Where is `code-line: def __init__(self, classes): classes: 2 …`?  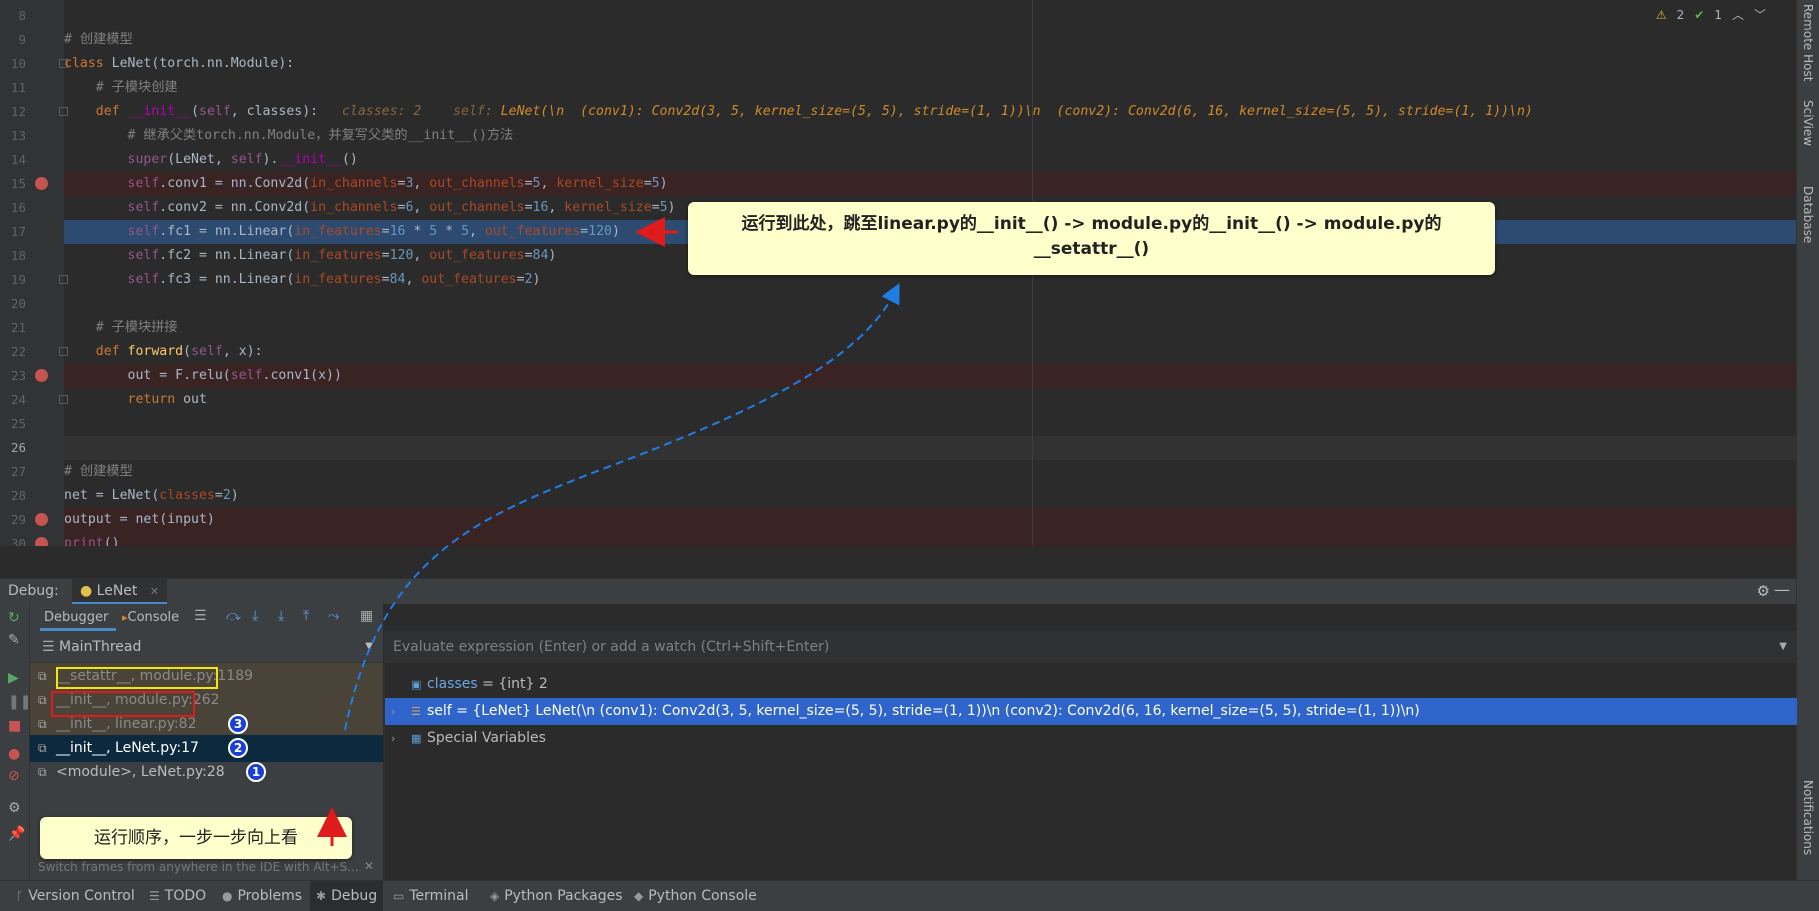 code-line: def __init__(self, classes): classes: 2 … is located at coordinates (930, 112).